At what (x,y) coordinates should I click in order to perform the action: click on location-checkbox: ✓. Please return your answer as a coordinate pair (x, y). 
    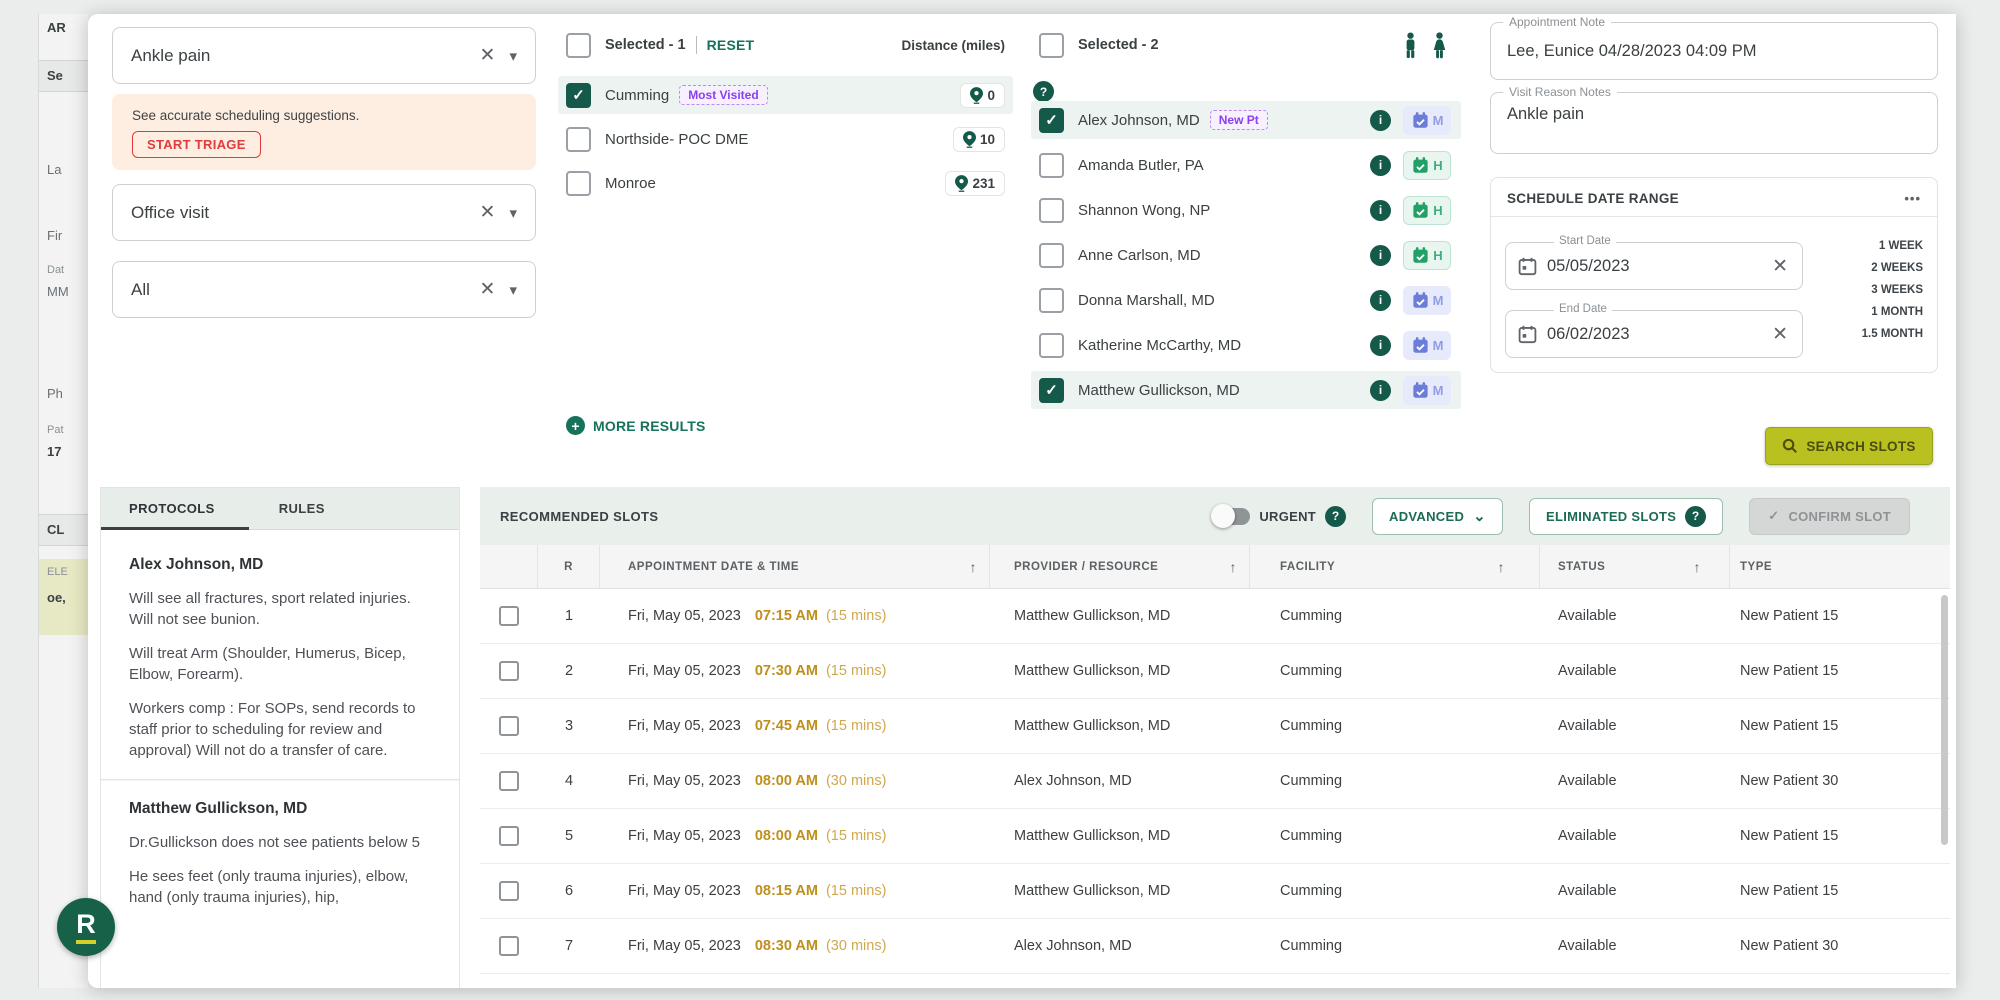
    Looking at the image, I should click on (578, 95).